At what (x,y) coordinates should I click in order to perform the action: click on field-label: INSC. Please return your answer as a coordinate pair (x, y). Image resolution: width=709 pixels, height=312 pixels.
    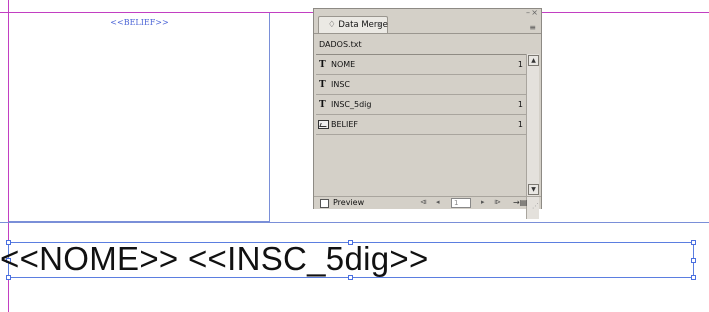
    Looking at the image, I should click on (341, 84).